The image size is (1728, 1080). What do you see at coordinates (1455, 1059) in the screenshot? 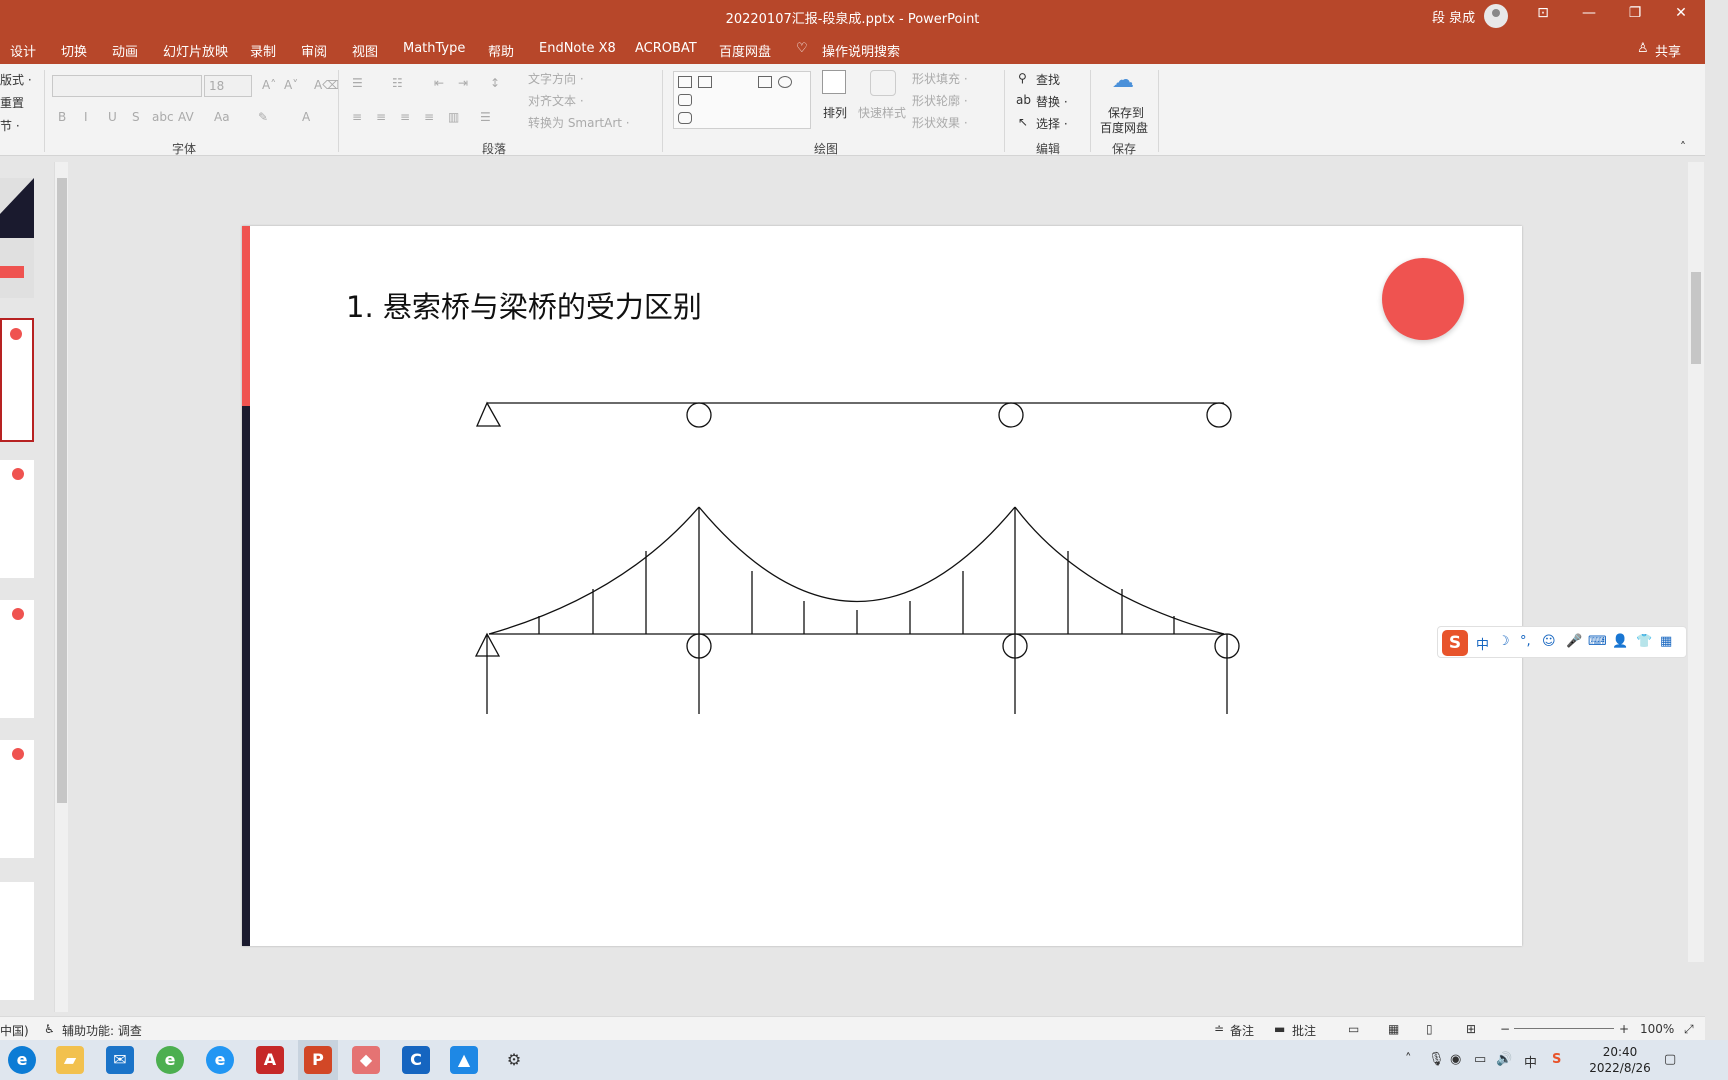
I see `qq-icon: ◉` at bounding box center [1455, 1059].